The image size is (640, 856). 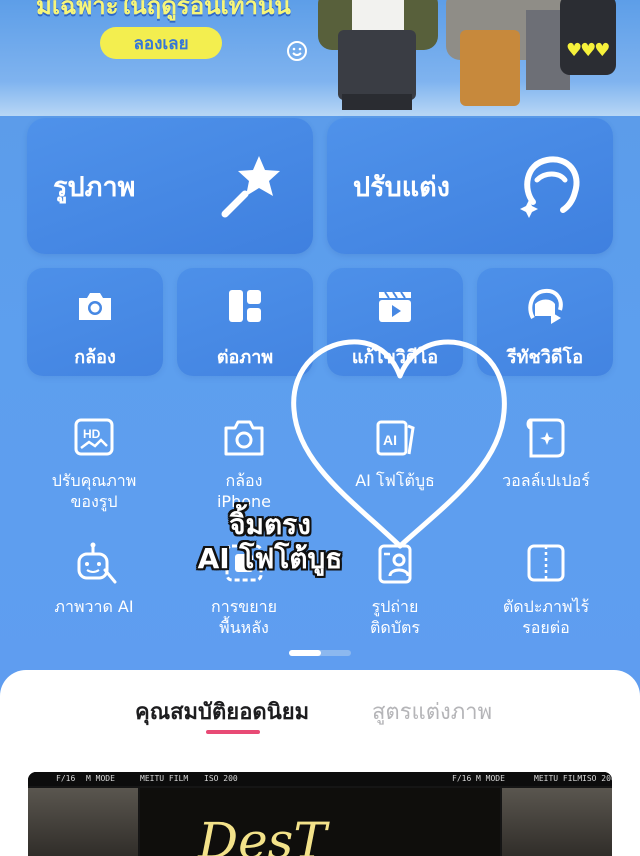 What do you see at coordinates (94, 463) in the screenshot?
I see `enhance-quality-tool: HD ปรับคุณภาพ ของรูป` at bounding box center [94, 463].